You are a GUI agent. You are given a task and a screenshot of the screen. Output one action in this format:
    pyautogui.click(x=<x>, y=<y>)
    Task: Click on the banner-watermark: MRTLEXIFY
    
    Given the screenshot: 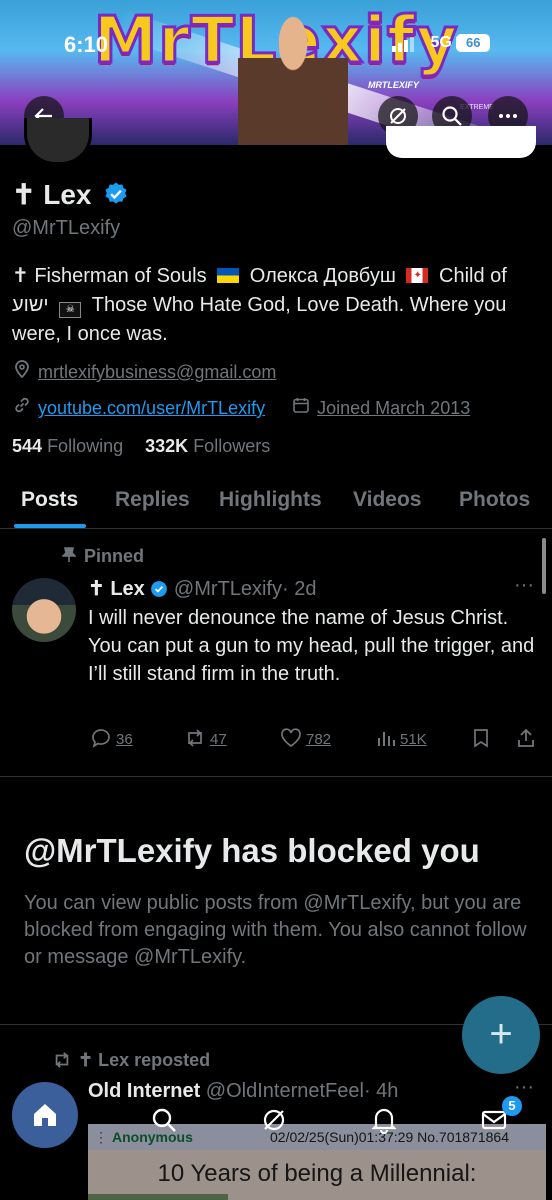 What is the action you would take?
    pyautogui.click(x=393, y=85)
    